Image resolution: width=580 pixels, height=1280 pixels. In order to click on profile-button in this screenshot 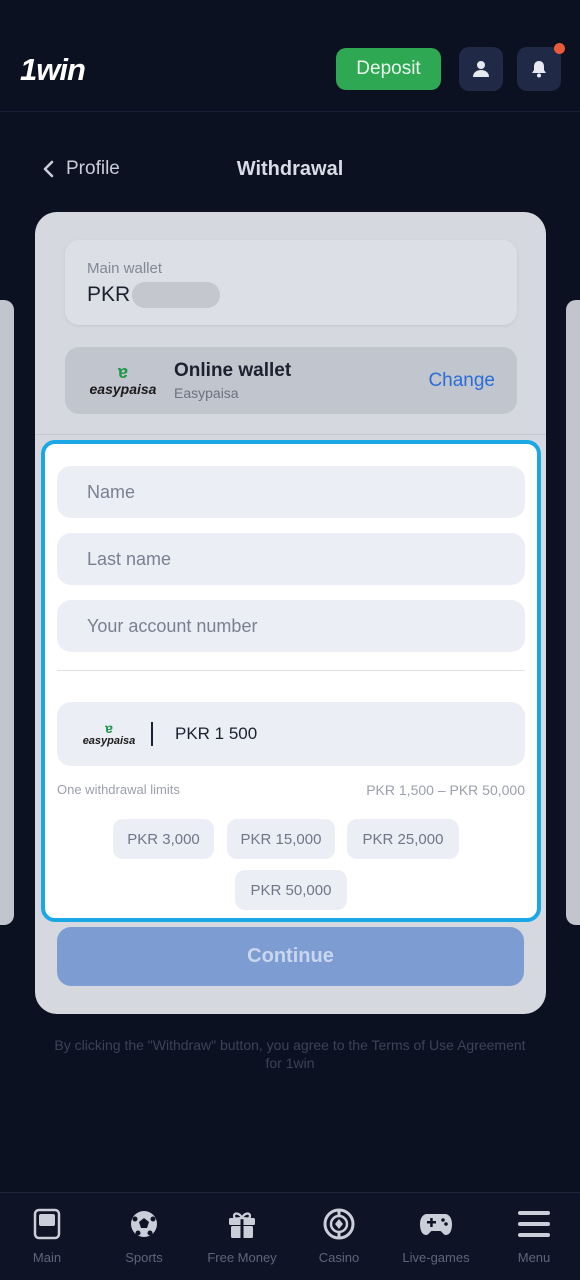, I will do `click(481, 69)`.